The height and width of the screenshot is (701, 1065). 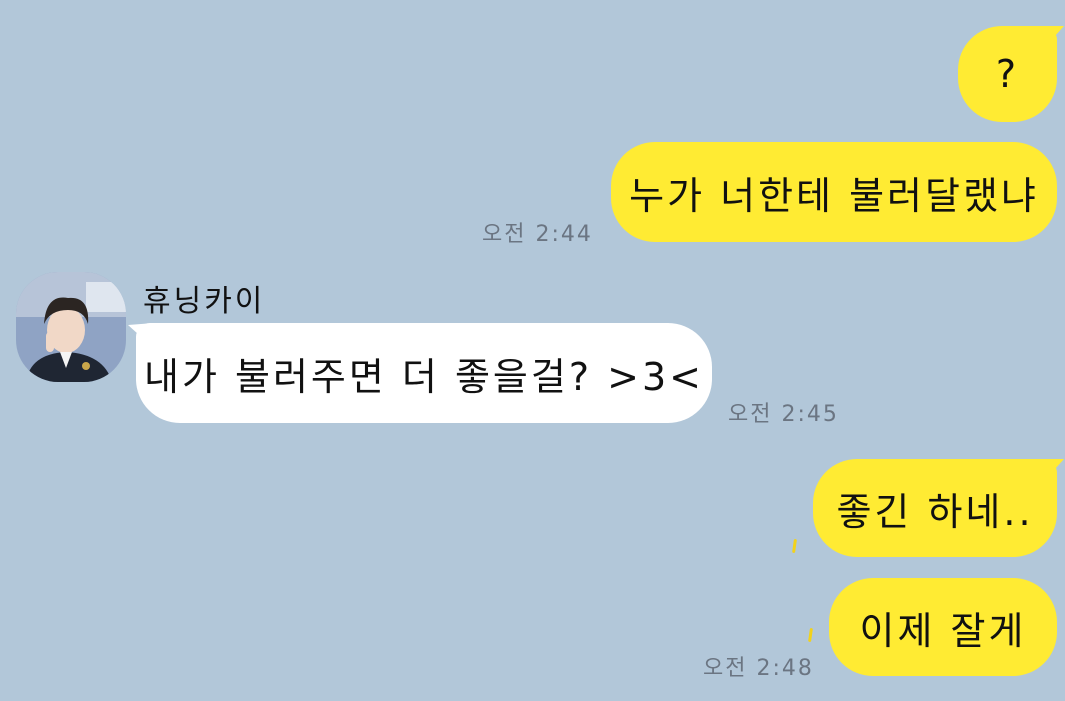 What do you see at coordinates (1007, 74) in the screenshot?
I see `message-text: ?` at bounding box center [1007, 74].